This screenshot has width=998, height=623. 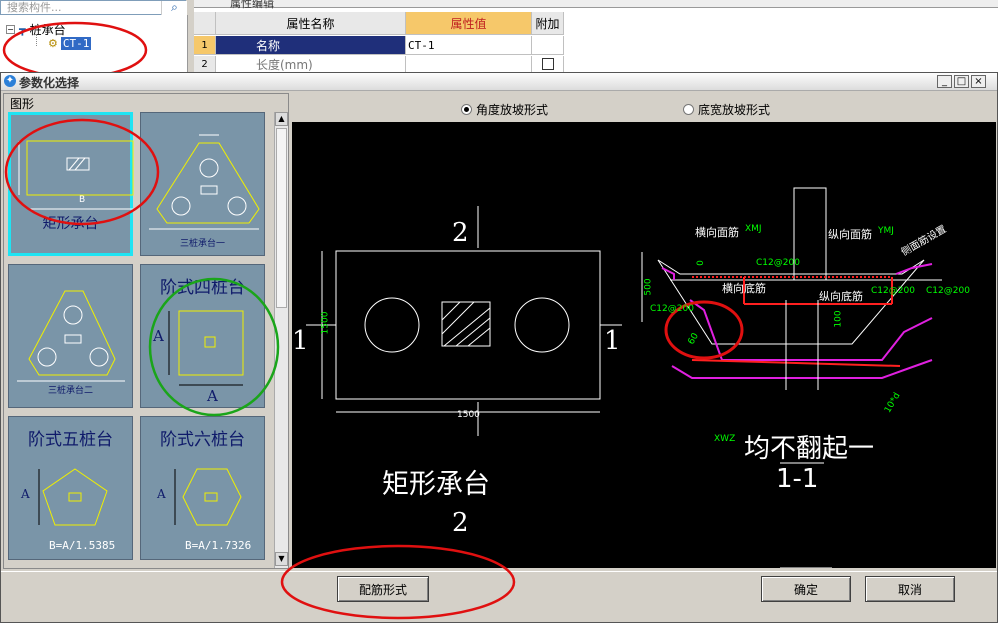 I want to click on section-name: 1-1, so click(x=797, y=479).